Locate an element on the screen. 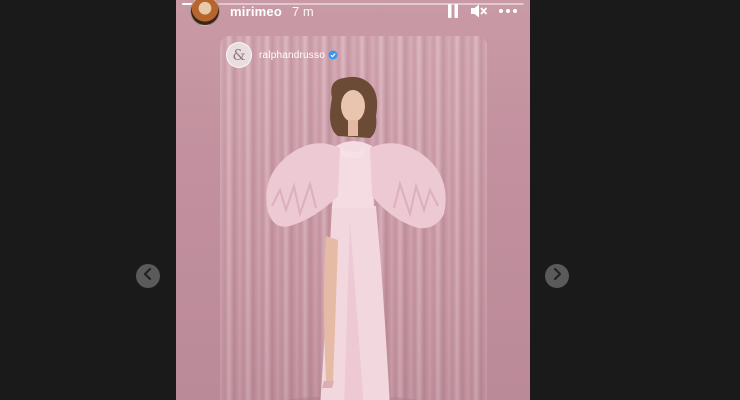 The height and width of the screenshot is (400, 740). muted-speaker-icon is located at coordinates (479, 11).